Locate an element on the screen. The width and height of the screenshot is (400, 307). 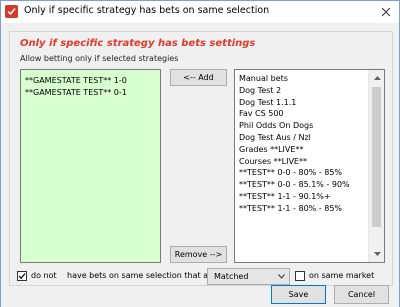
save-button: Save is located at coordinates (298, 294).